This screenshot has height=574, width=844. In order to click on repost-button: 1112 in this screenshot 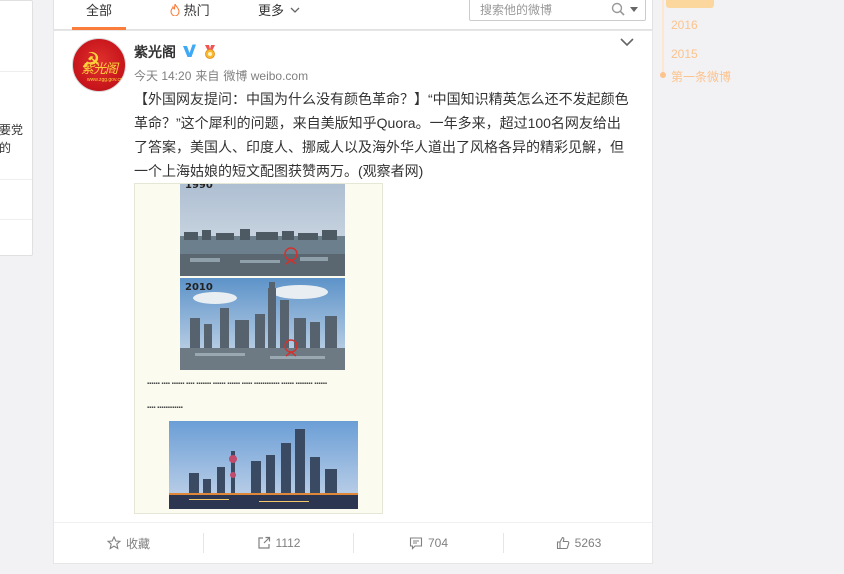, I will do `click(278, 543)`.